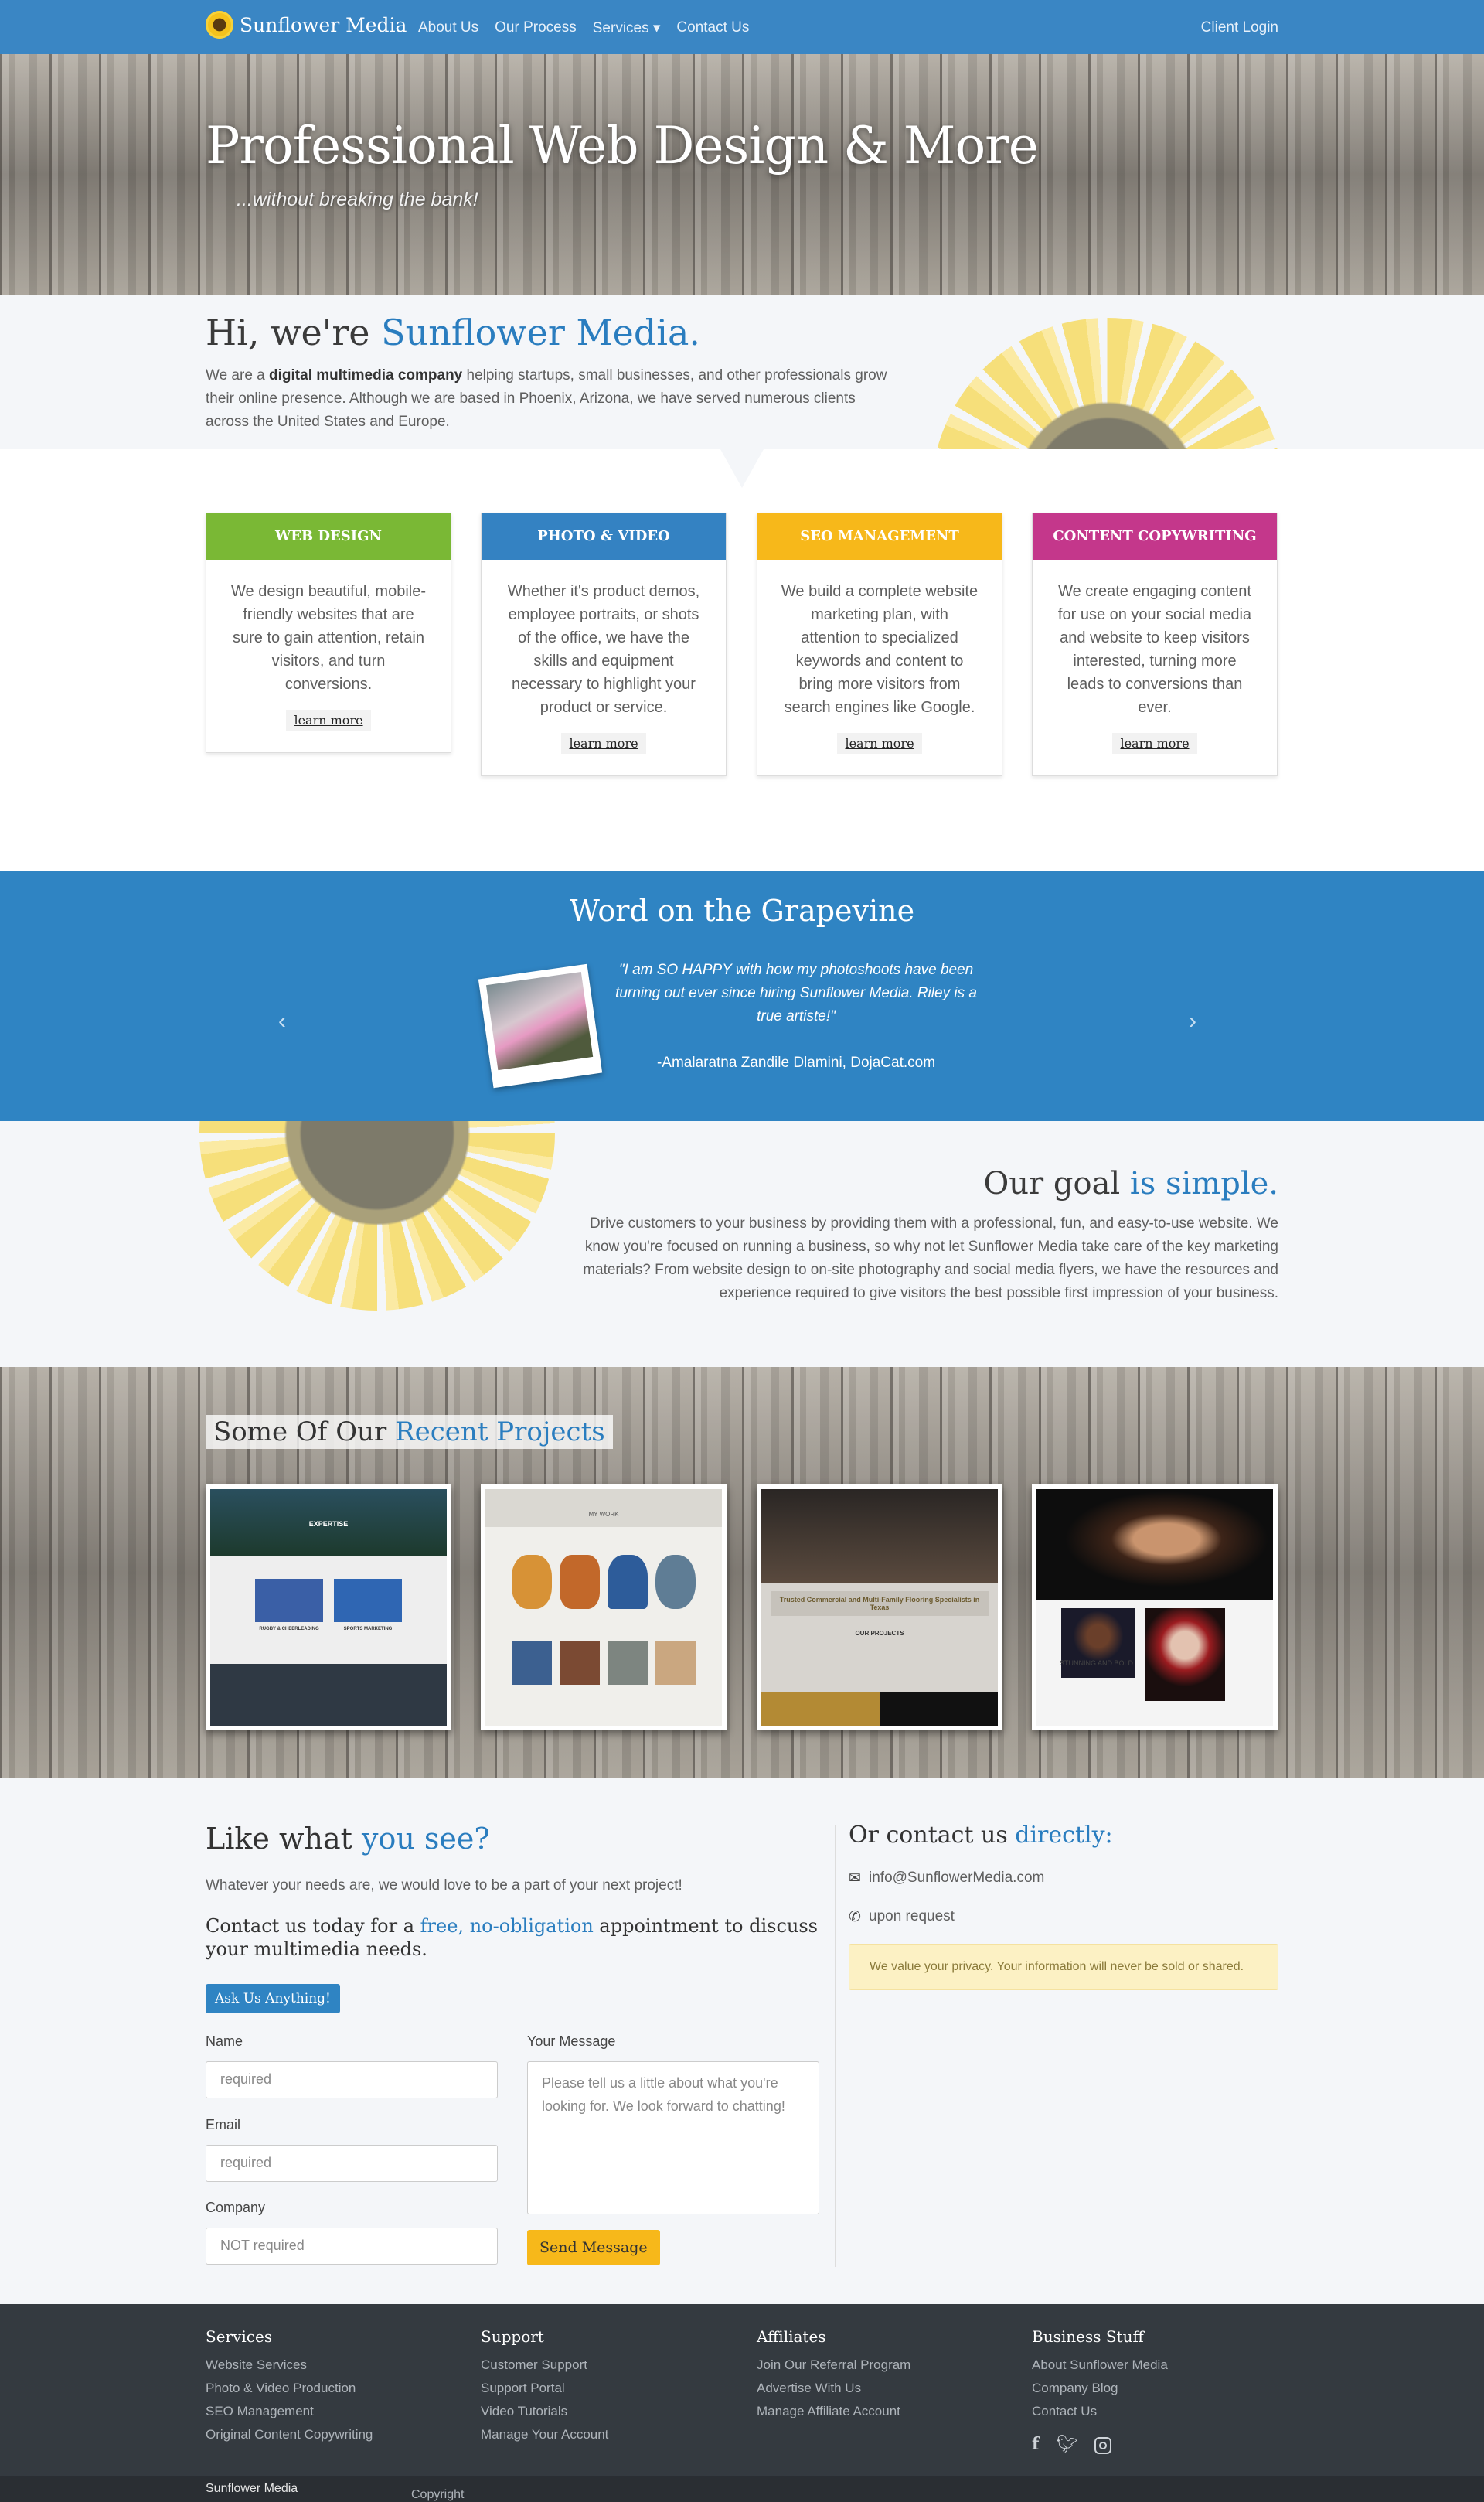  What do you see at coordinates (1035, 2444) in the screenshot?
I see `facebook-icon: f` at bounding box center [1035, 2444].